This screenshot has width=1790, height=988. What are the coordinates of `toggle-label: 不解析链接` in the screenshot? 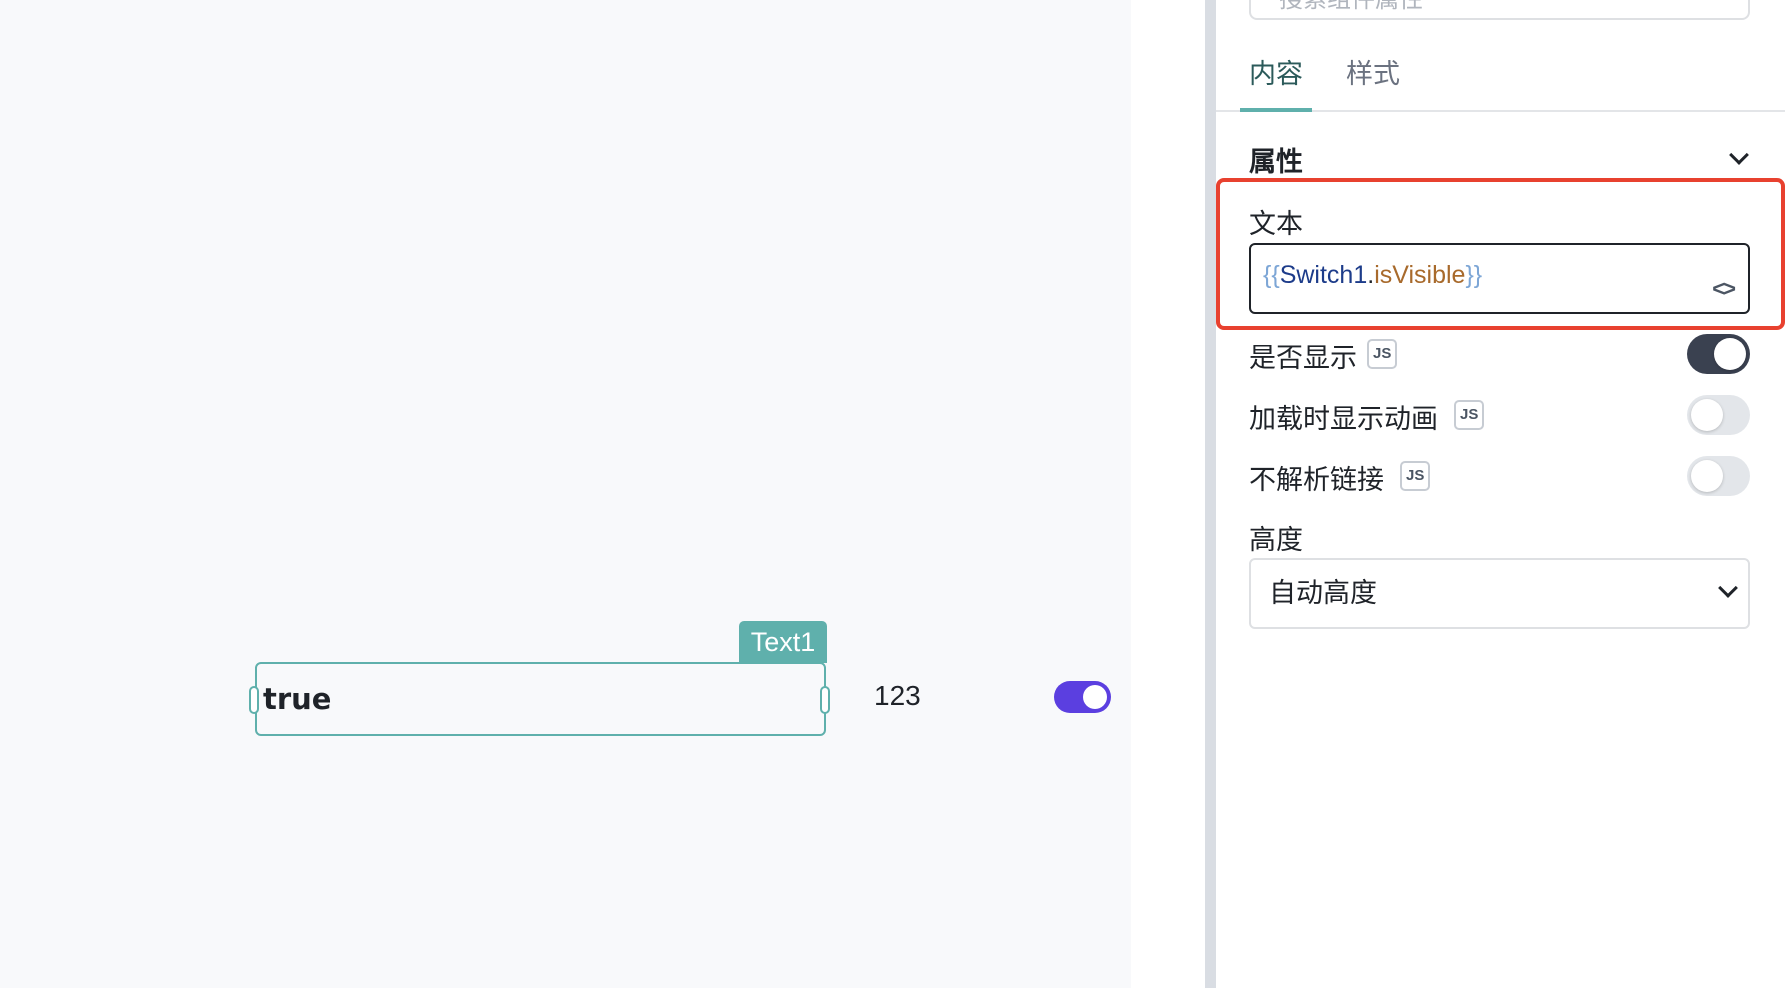 It's located at (1316, 480).